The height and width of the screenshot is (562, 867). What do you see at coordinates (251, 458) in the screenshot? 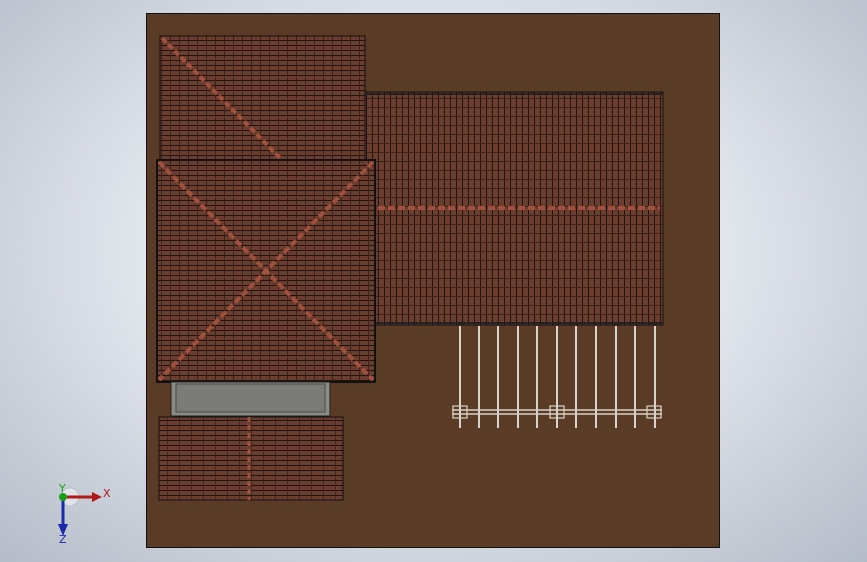
I see `roof-lower-porch` at bounding box center [251, 458].